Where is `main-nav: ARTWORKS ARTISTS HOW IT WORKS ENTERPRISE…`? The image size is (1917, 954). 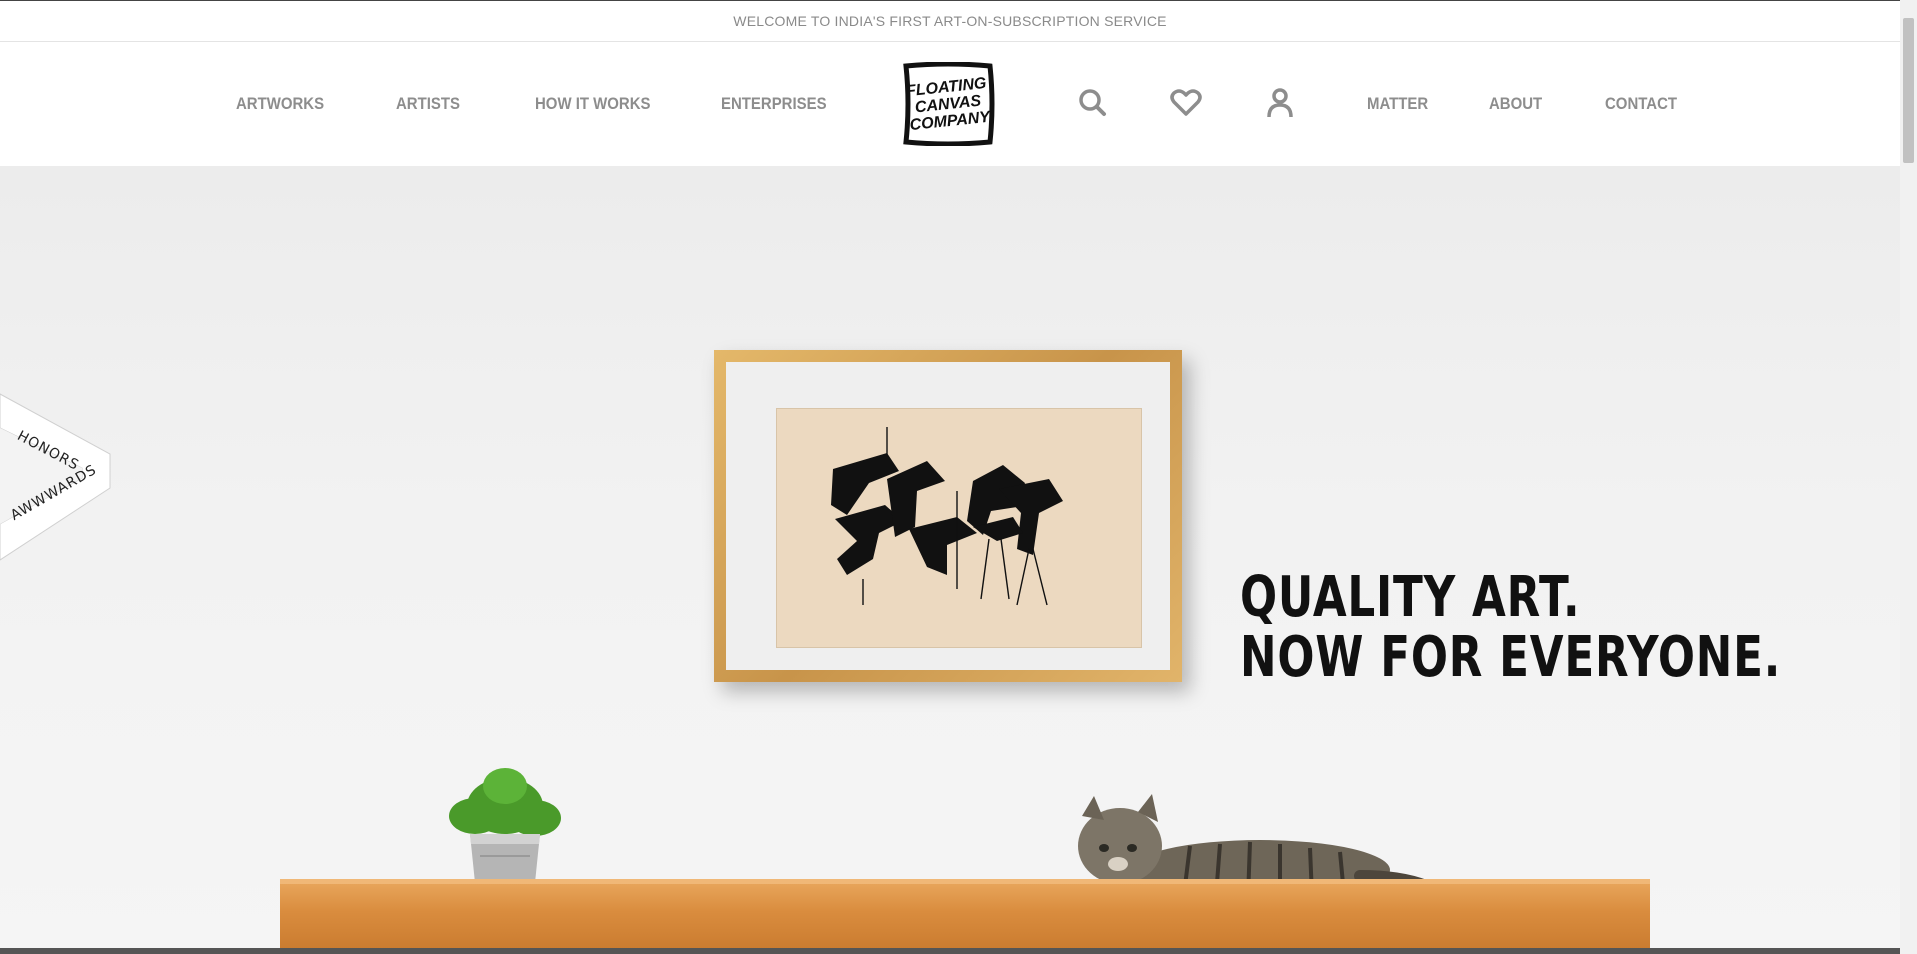 main-nav: ARTWORKS ARTISTS HOW IT WORKS ENTERPRISE… is located at coordinates (950, 104).